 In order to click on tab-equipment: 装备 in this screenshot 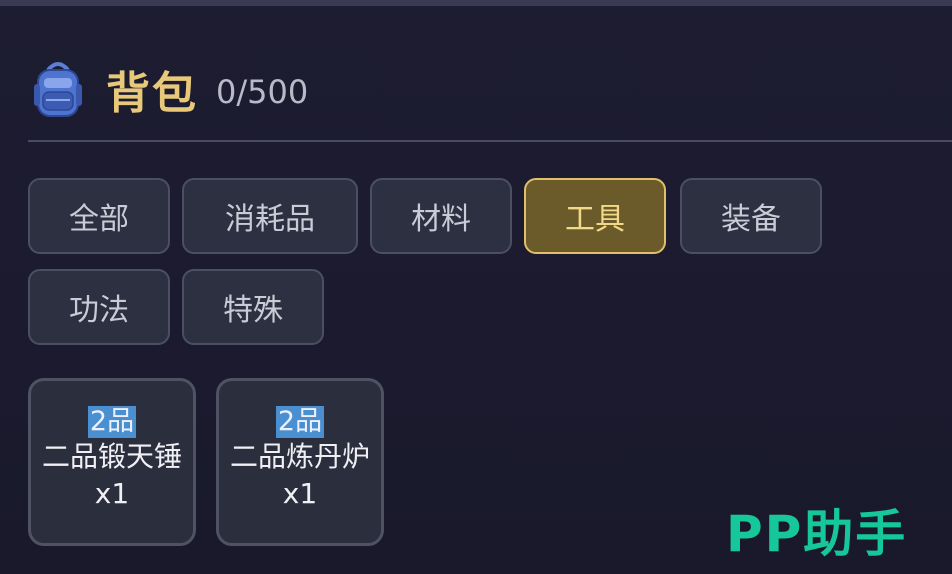, I will do `click(751, 216)`.